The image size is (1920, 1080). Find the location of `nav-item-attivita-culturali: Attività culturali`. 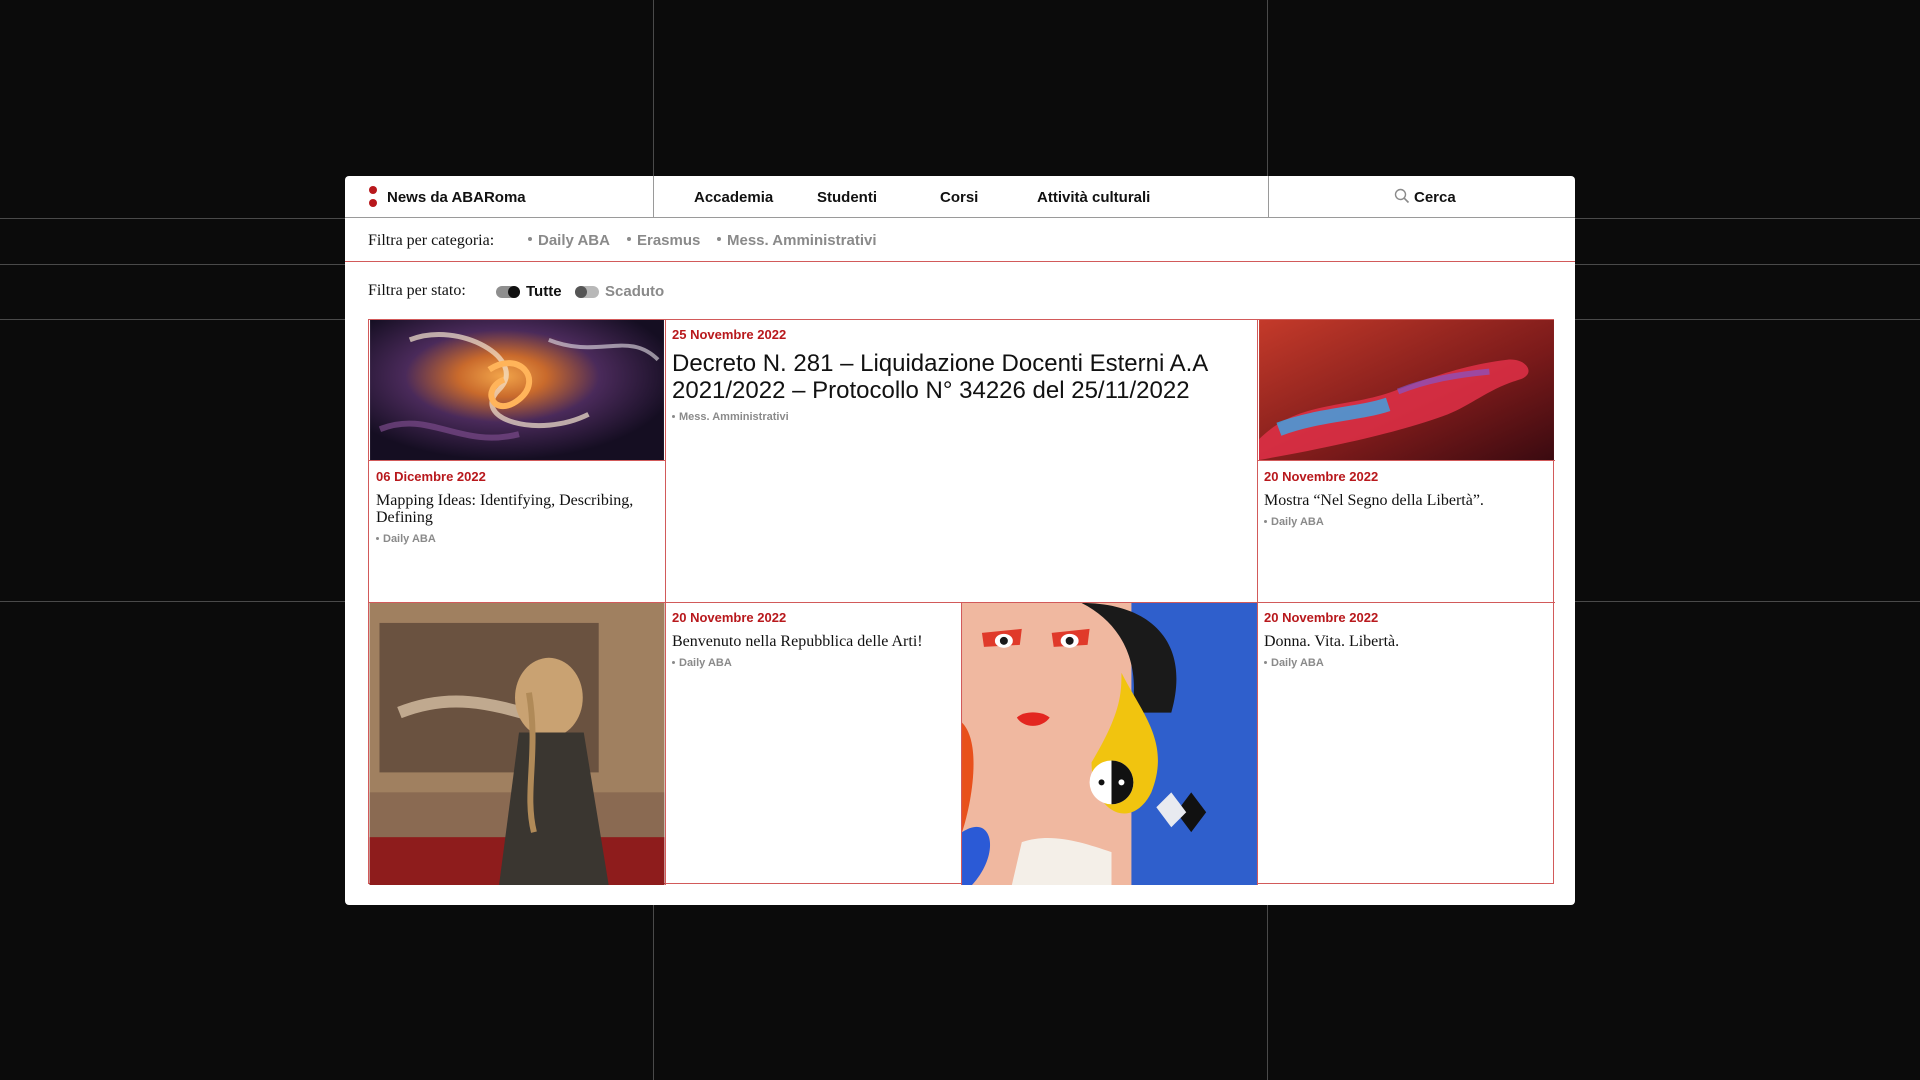

nav-item-attivita-culturali: Attività culturali is located at coordinates (1093, 197).